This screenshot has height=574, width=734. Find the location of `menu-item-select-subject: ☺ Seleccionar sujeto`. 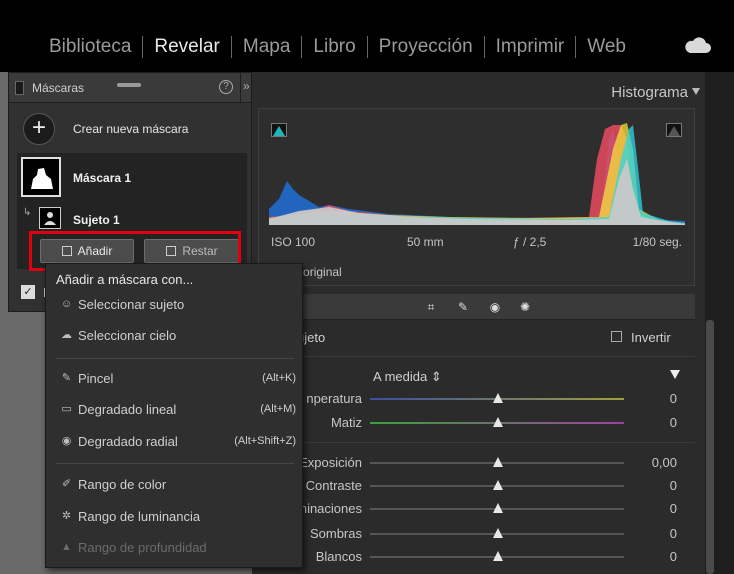

menu-item-select-subject: ☺ Seleccionar sujeto is located at coordinates (174, 305).